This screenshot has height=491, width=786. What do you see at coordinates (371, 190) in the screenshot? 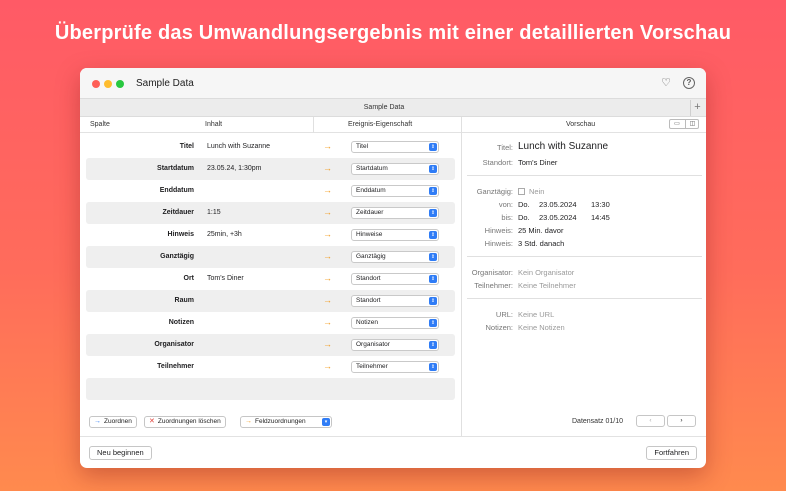
I see `property-select-value: Enddatum` at bounding box center [371, 190].